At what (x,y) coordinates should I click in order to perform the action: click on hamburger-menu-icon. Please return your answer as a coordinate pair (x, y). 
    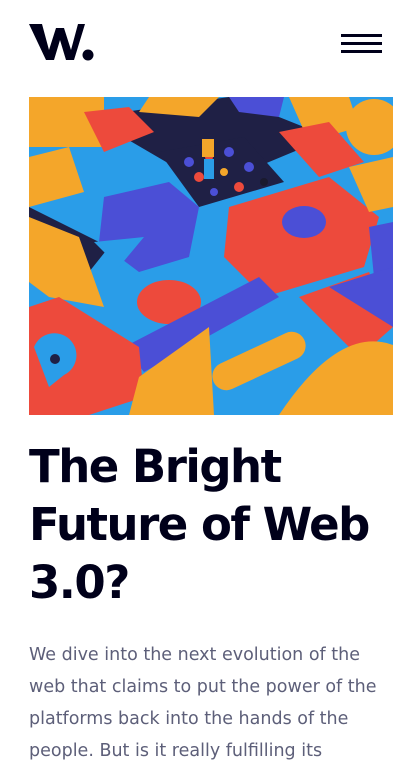
    Looking at the image, I should click on (361, 44).